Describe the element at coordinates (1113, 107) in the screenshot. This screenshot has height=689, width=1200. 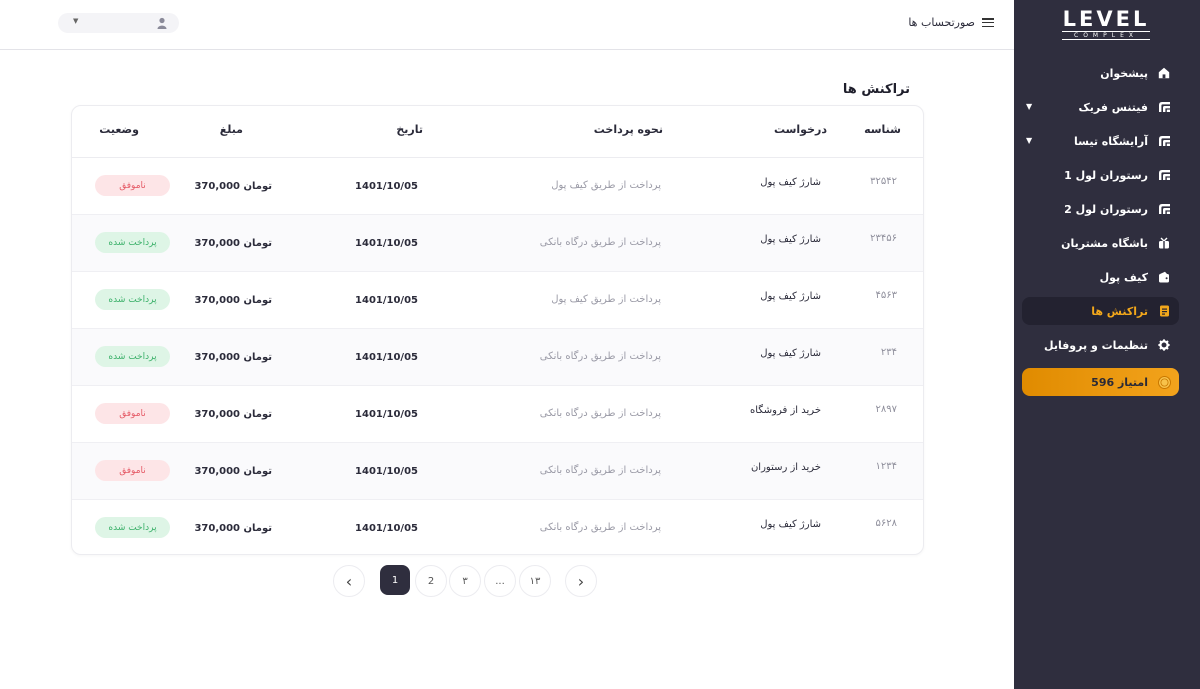
I see `sidebar-item-label: فیتنس فریک` at that location.